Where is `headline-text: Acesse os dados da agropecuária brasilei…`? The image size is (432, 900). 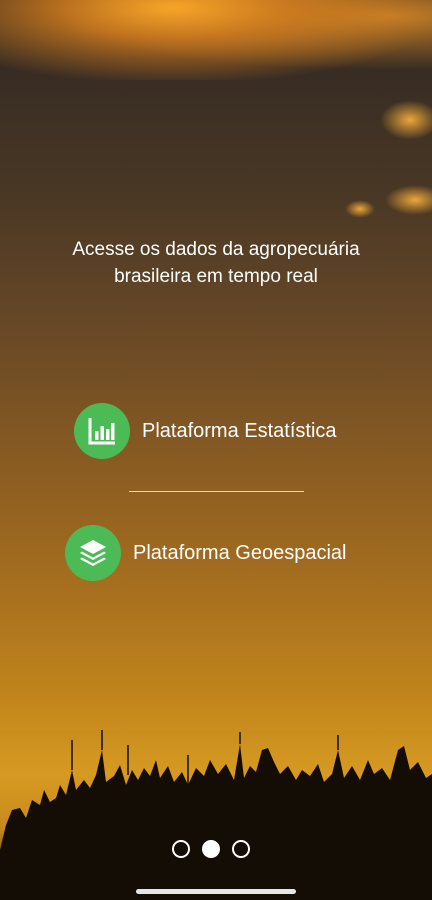 headline-text: Acesse os dados da agropecuária brasilei… is located at coordinates (216, 263).